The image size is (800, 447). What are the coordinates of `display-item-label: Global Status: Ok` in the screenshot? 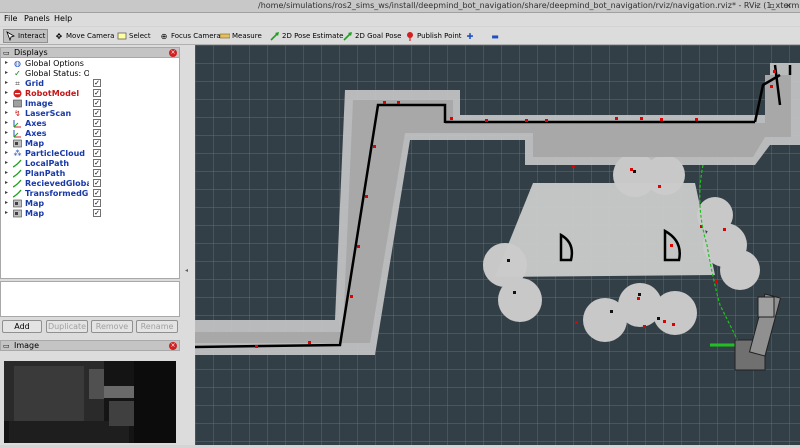 It's located at (57, 73).